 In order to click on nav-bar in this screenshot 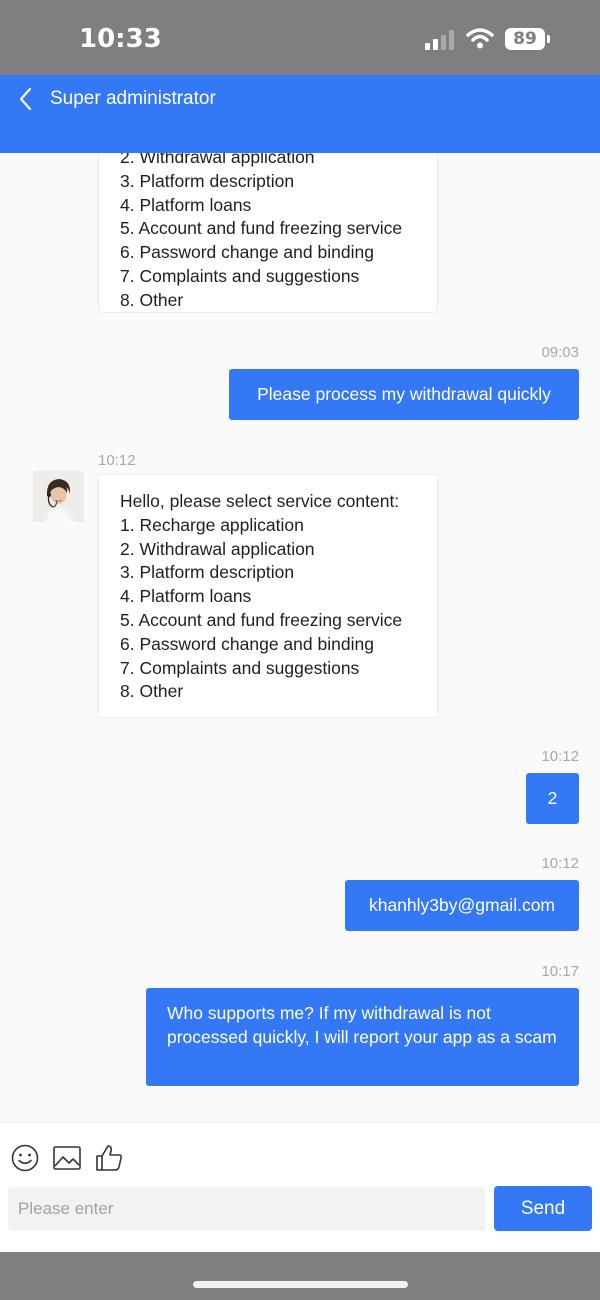, I will do `click(300, 114)`.